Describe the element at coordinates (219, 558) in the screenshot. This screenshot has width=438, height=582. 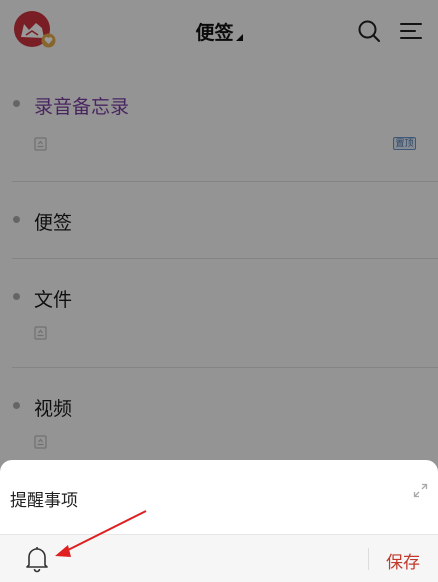
I see `sheet-toolbar: 保存` at that location.